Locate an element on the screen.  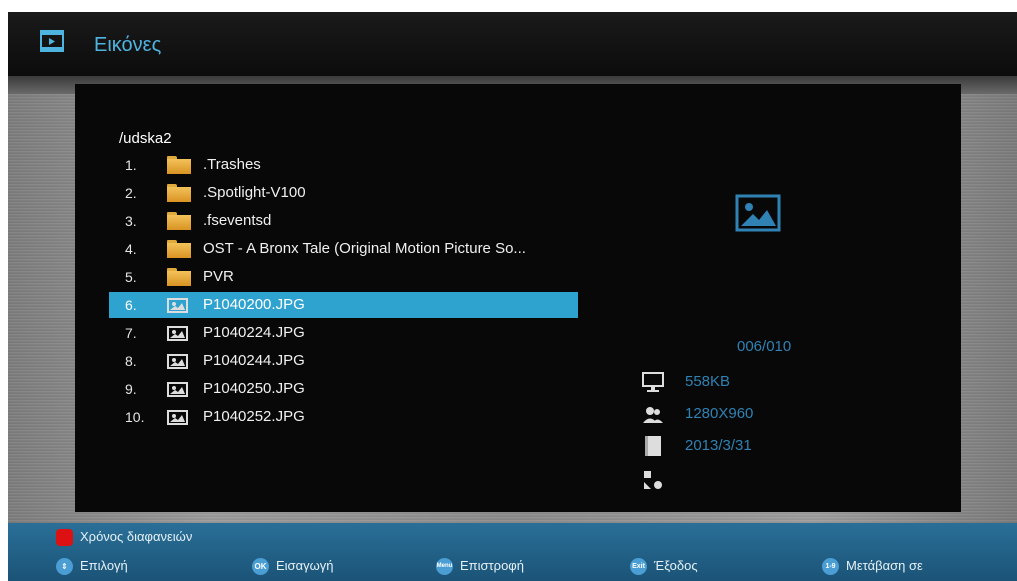
users-icon is located at coordinates (653, 415).